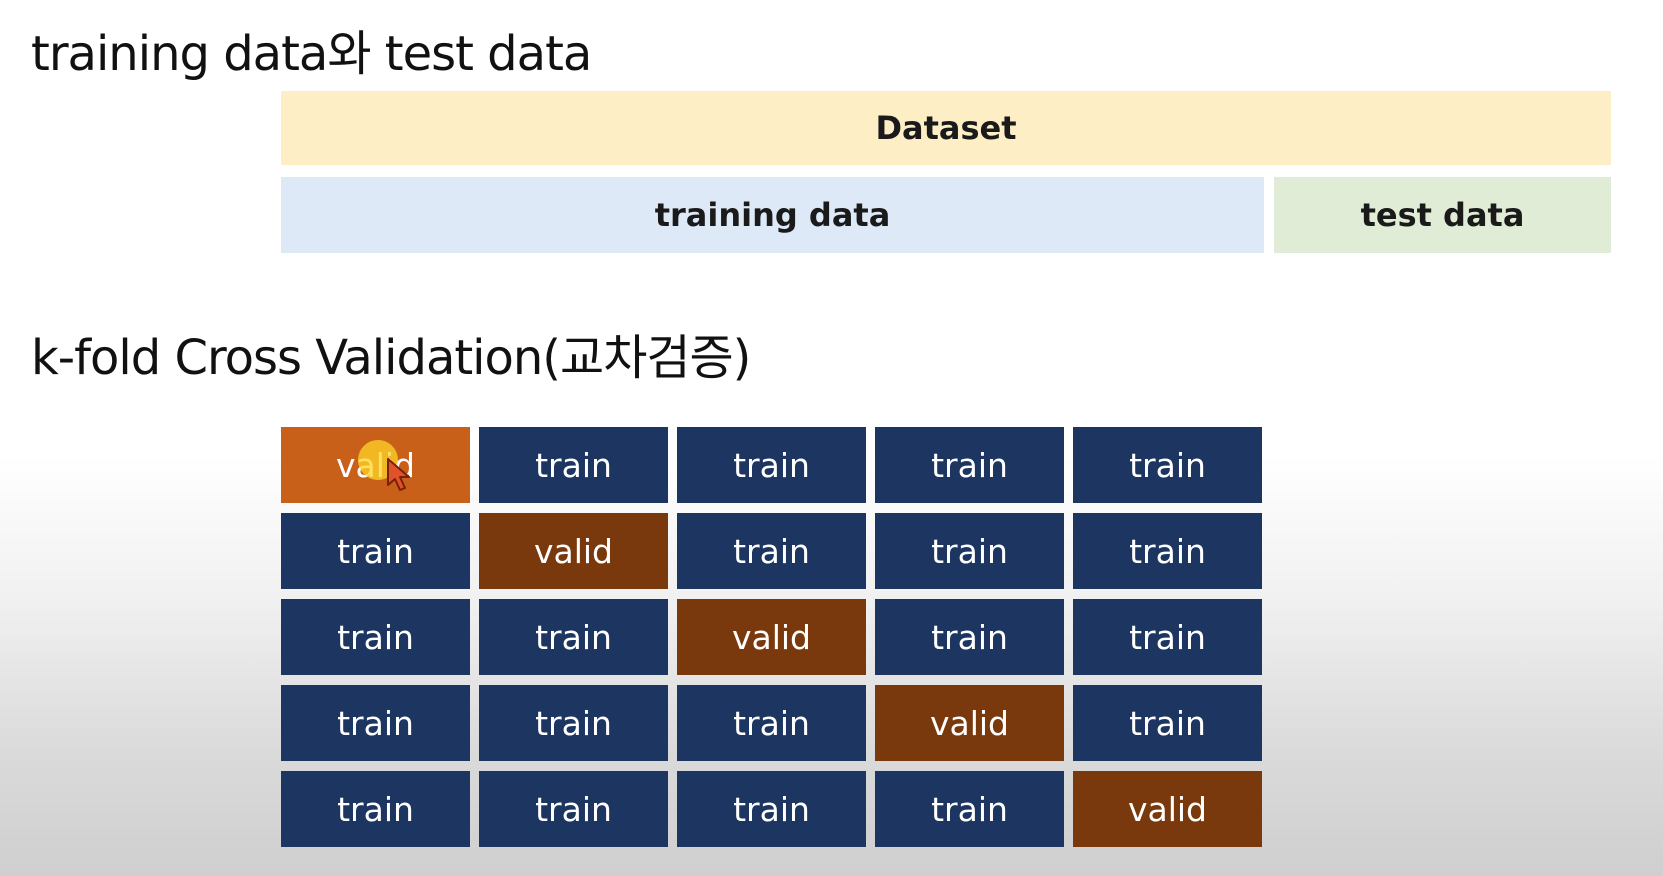 The height and width of the screenshot is (876, 1663). What do you see at coordinates (311, 54) in the screenshot?
I see `page-title: training data와 test data` at bounding box center [311, 54].